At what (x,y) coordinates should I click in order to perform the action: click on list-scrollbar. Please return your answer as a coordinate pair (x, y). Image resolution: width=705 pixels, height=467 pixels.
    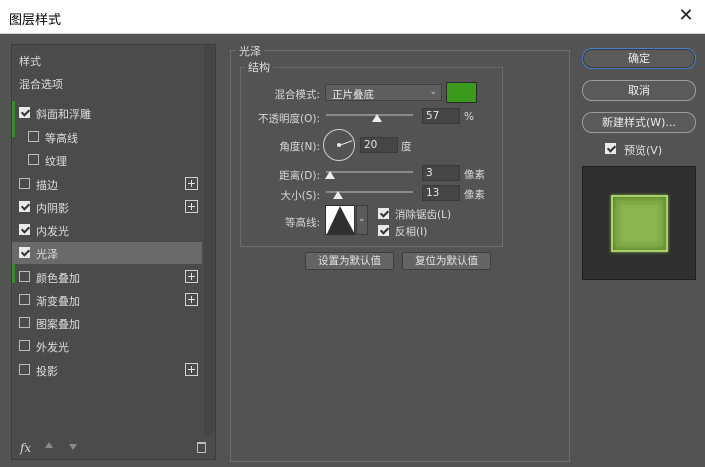
    Looking at the image, I should click on (209, 241).